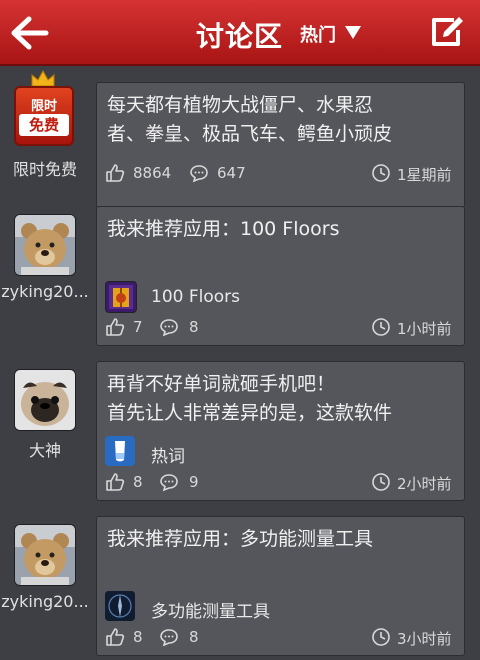 Image resolution: width=480 pixels, height=660 pixels. I want to click on word-app-icon, so click(120, 451).